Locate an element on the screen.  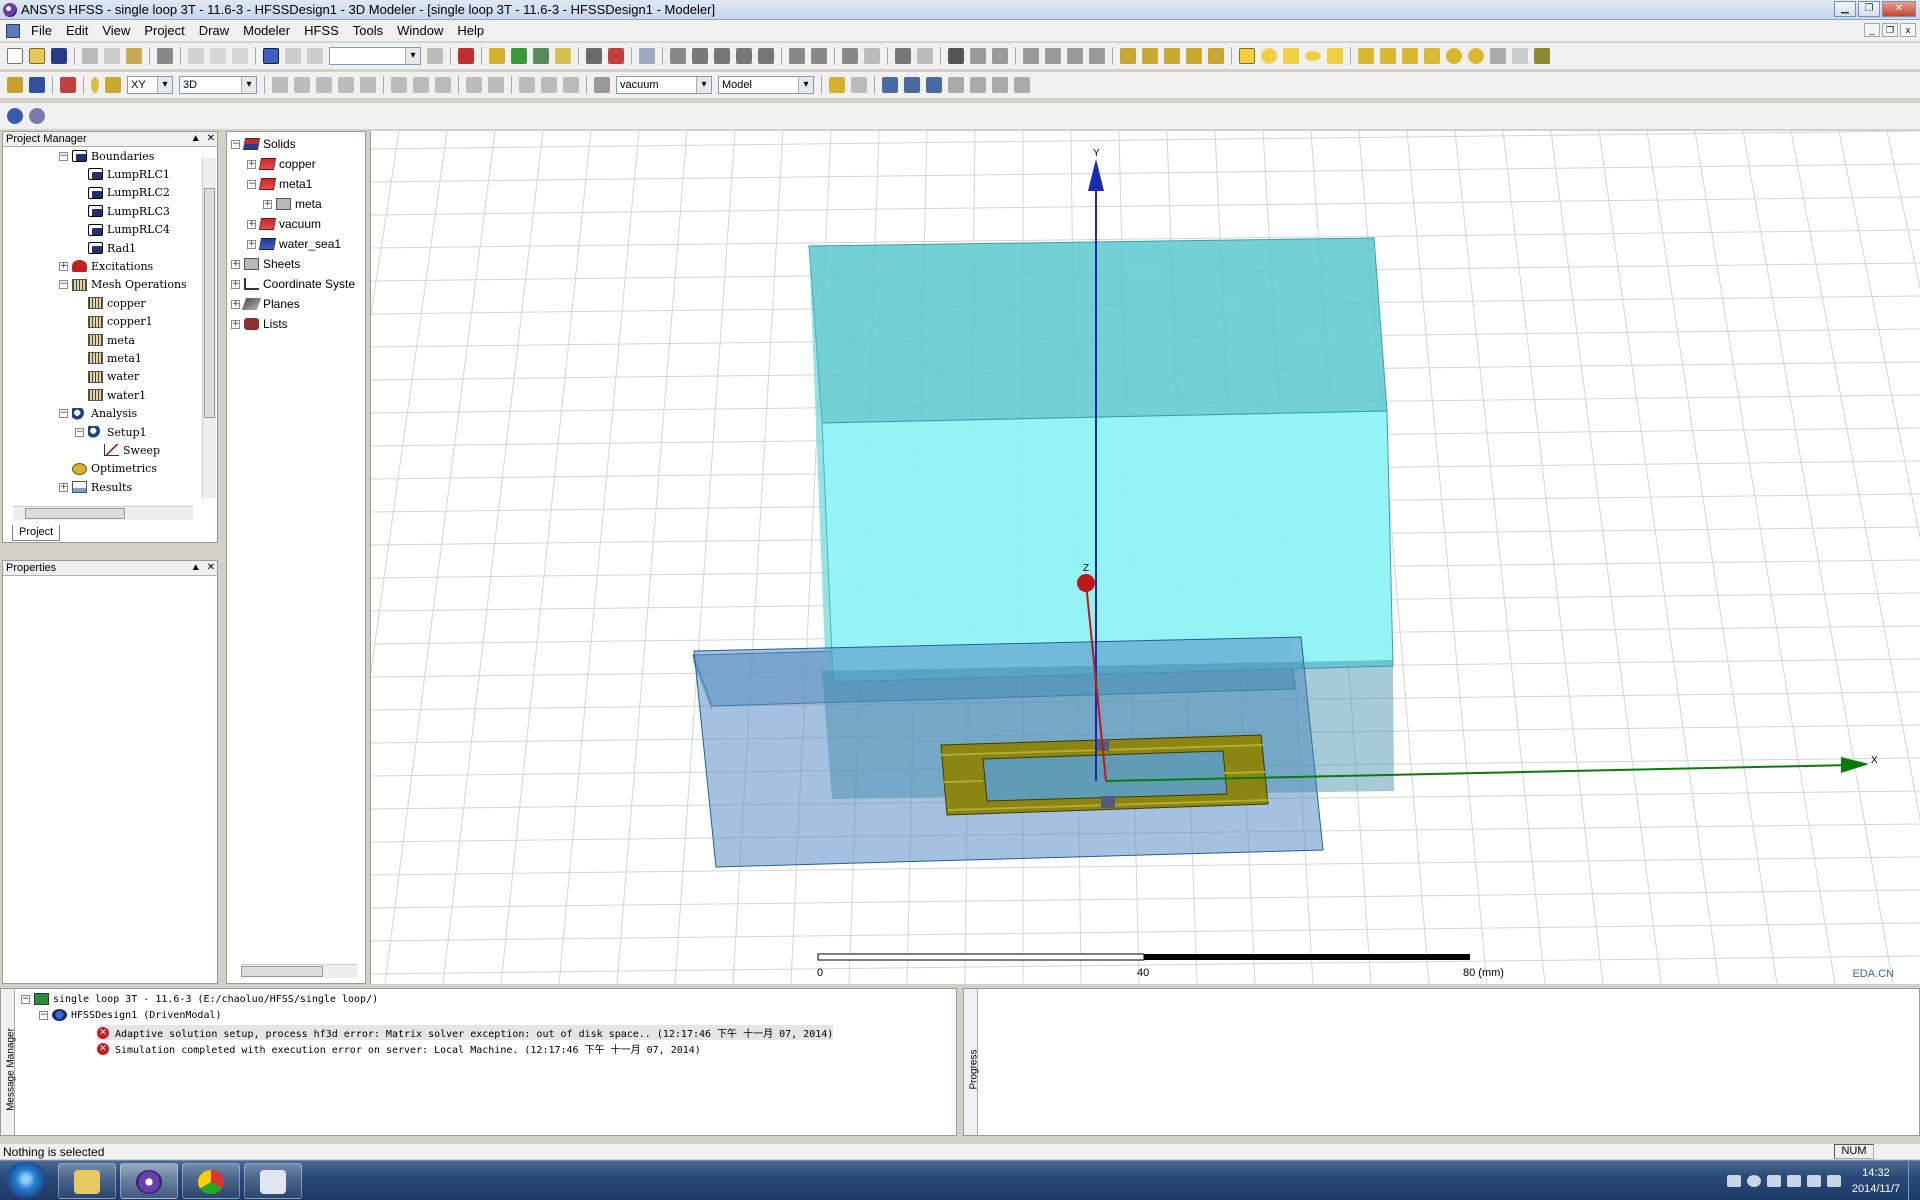
tree-item: + Sheets is located at coordinates (265, 264).